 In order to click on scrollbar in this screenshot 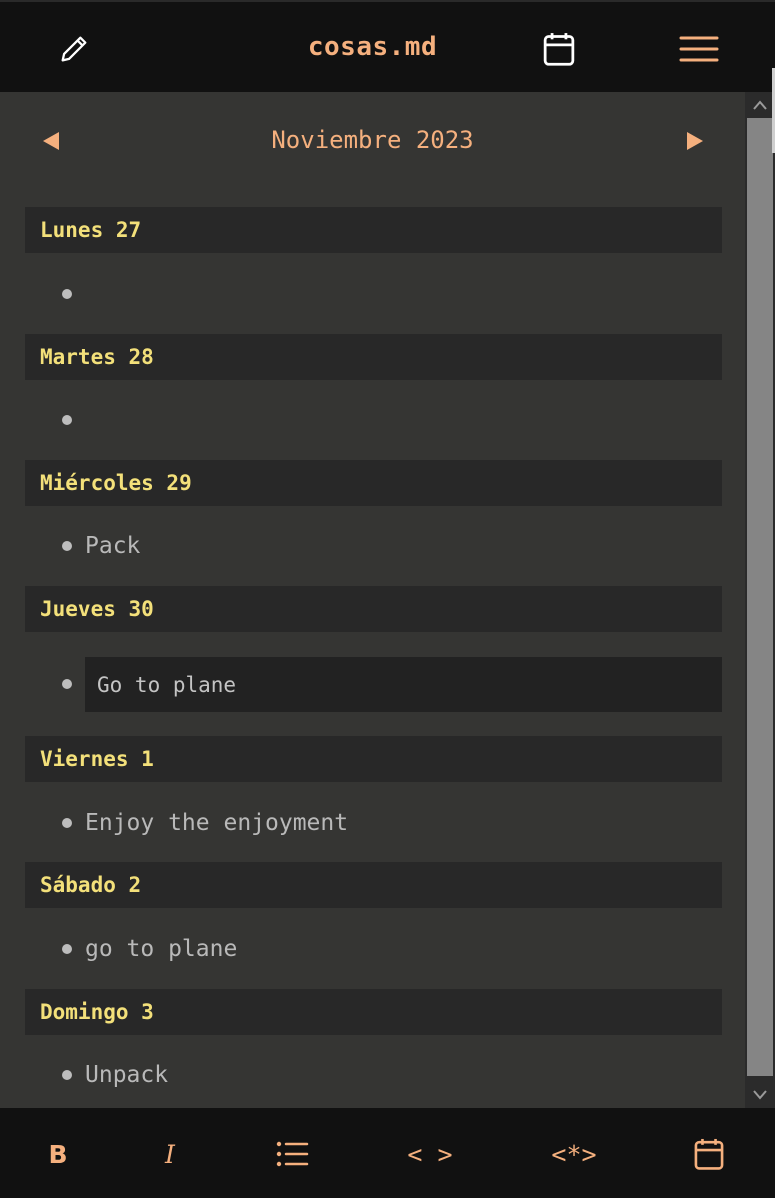, I will do `click(760, 600)`.